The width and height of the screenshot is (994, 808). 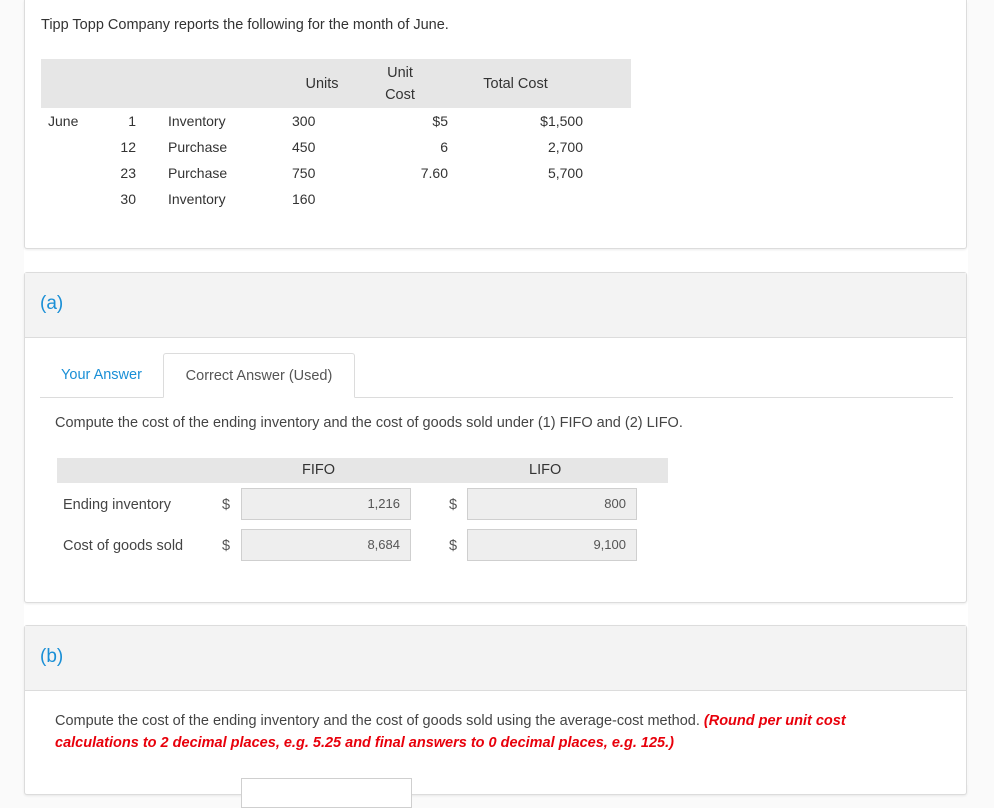 What do you see at coordinates (565, 147) in the screenshot?
I see `cell-total-cost: 2,700` at bounding box center [565, 147].